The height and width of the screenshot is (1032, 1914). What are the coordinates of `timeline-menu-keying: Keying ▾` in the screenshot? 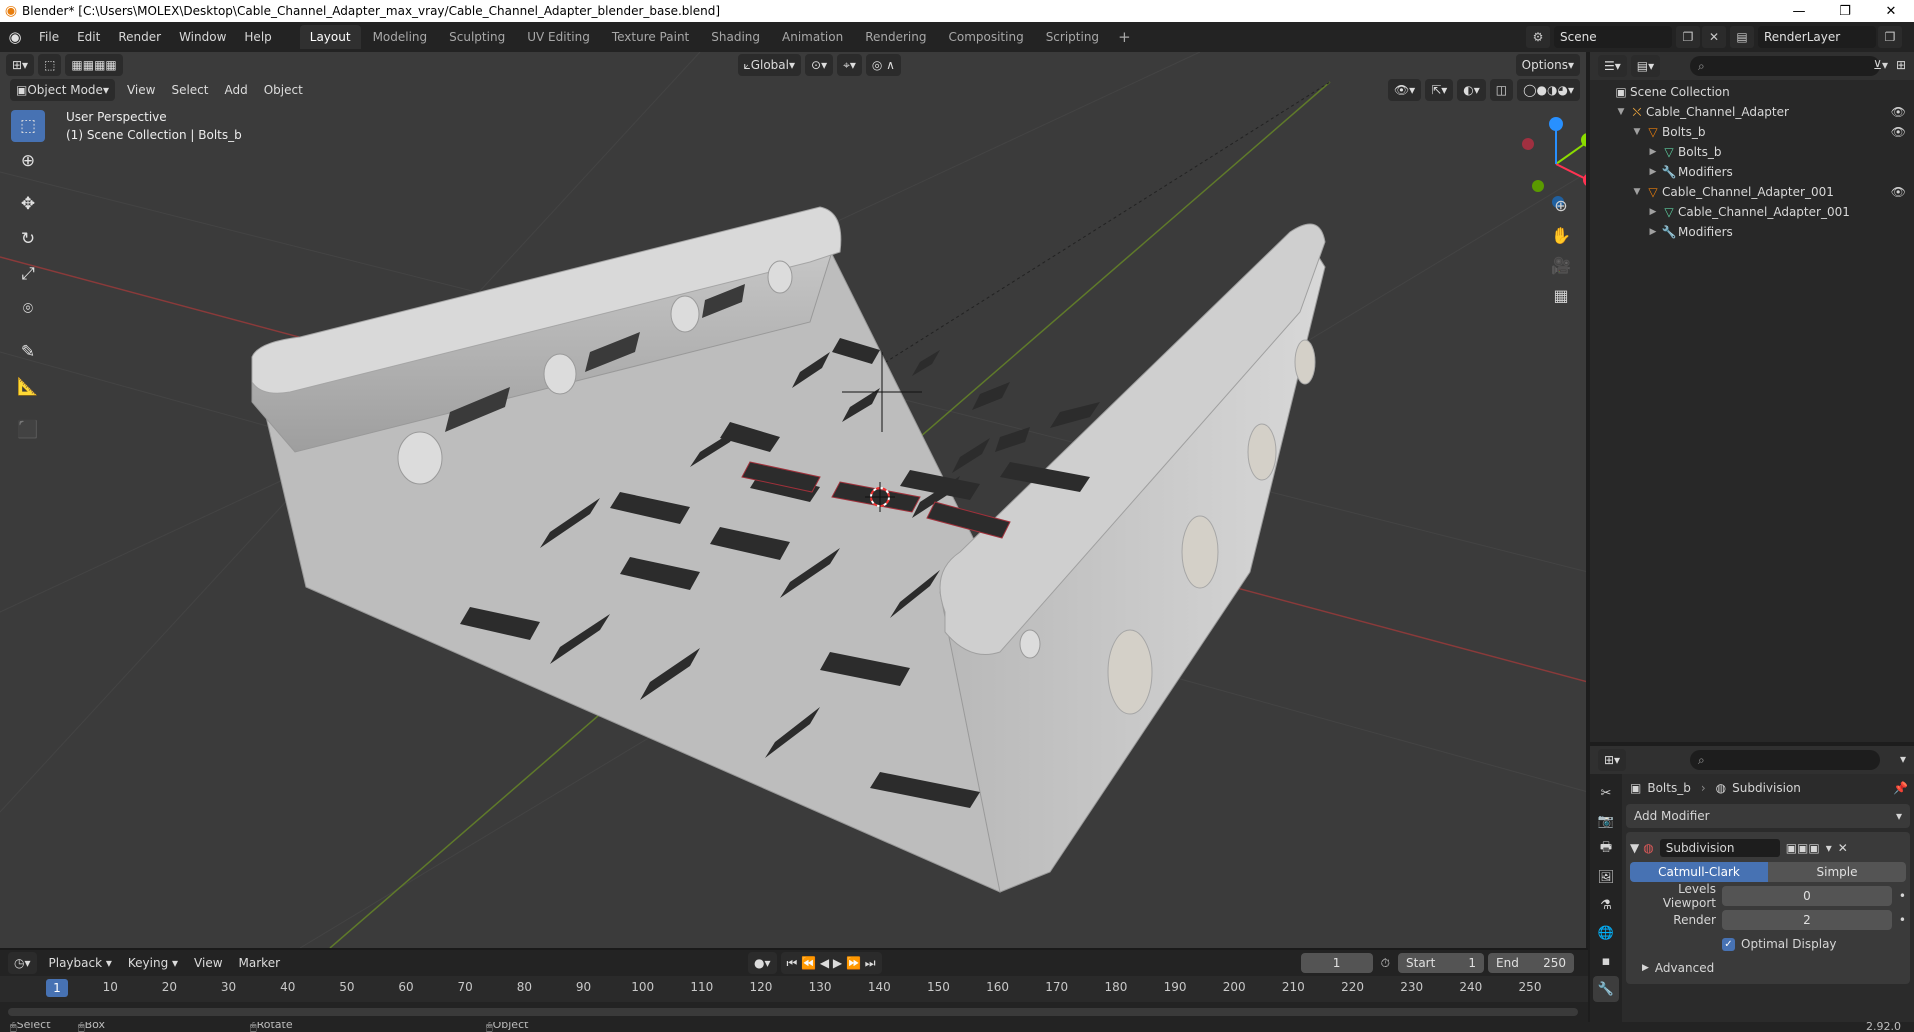 It's located at (153, 963).